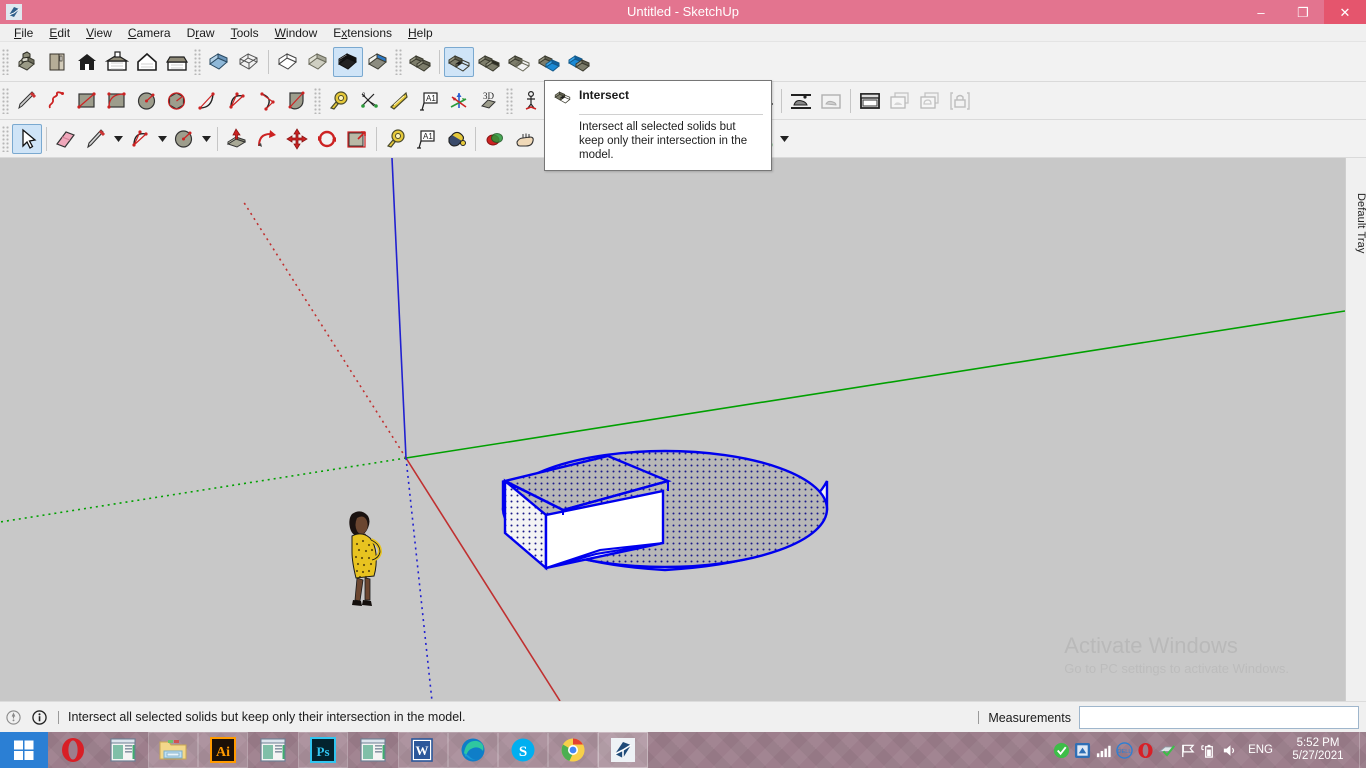 The width and height of the screenshot is (1366, 768). I want to click on arc-icon, so click(207, 101).